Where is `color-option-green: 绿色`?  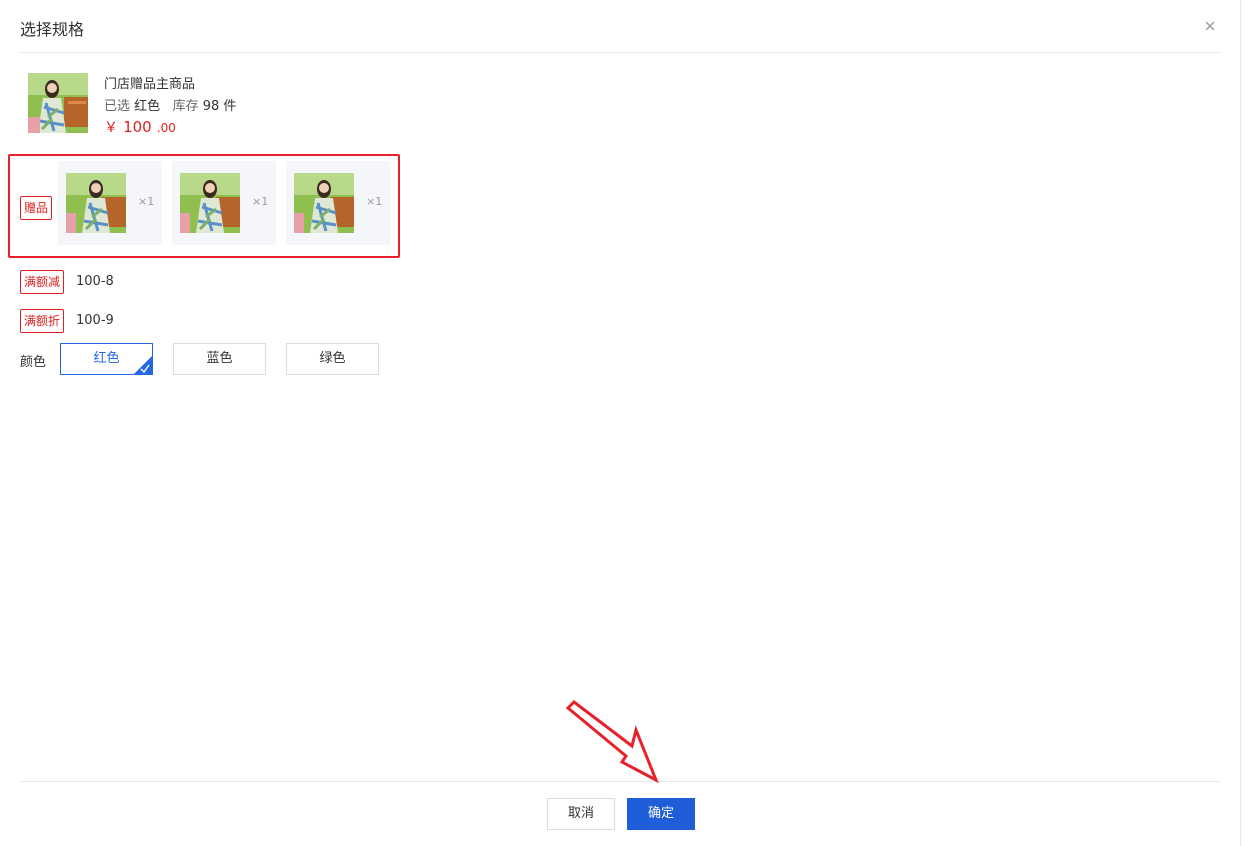 color-option-green: 绿色 is located at coordinates (332, 359).